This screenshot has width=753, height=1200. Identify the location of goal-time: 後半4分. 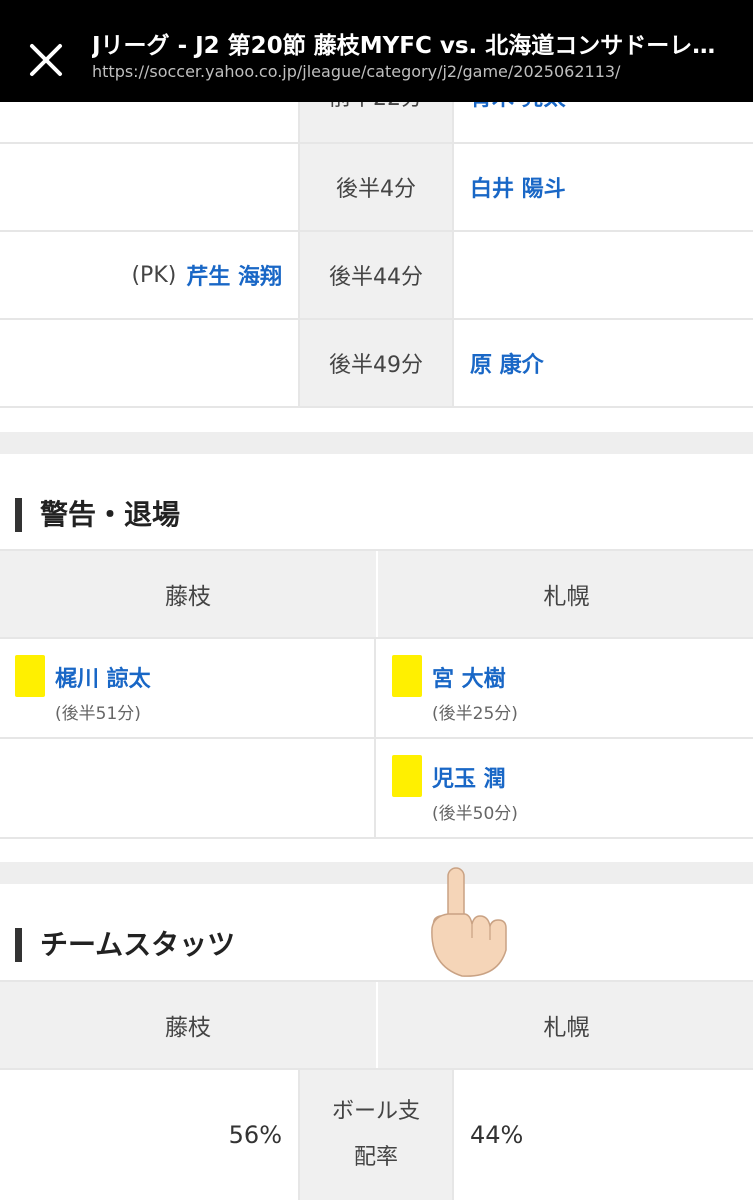
(376, 187).